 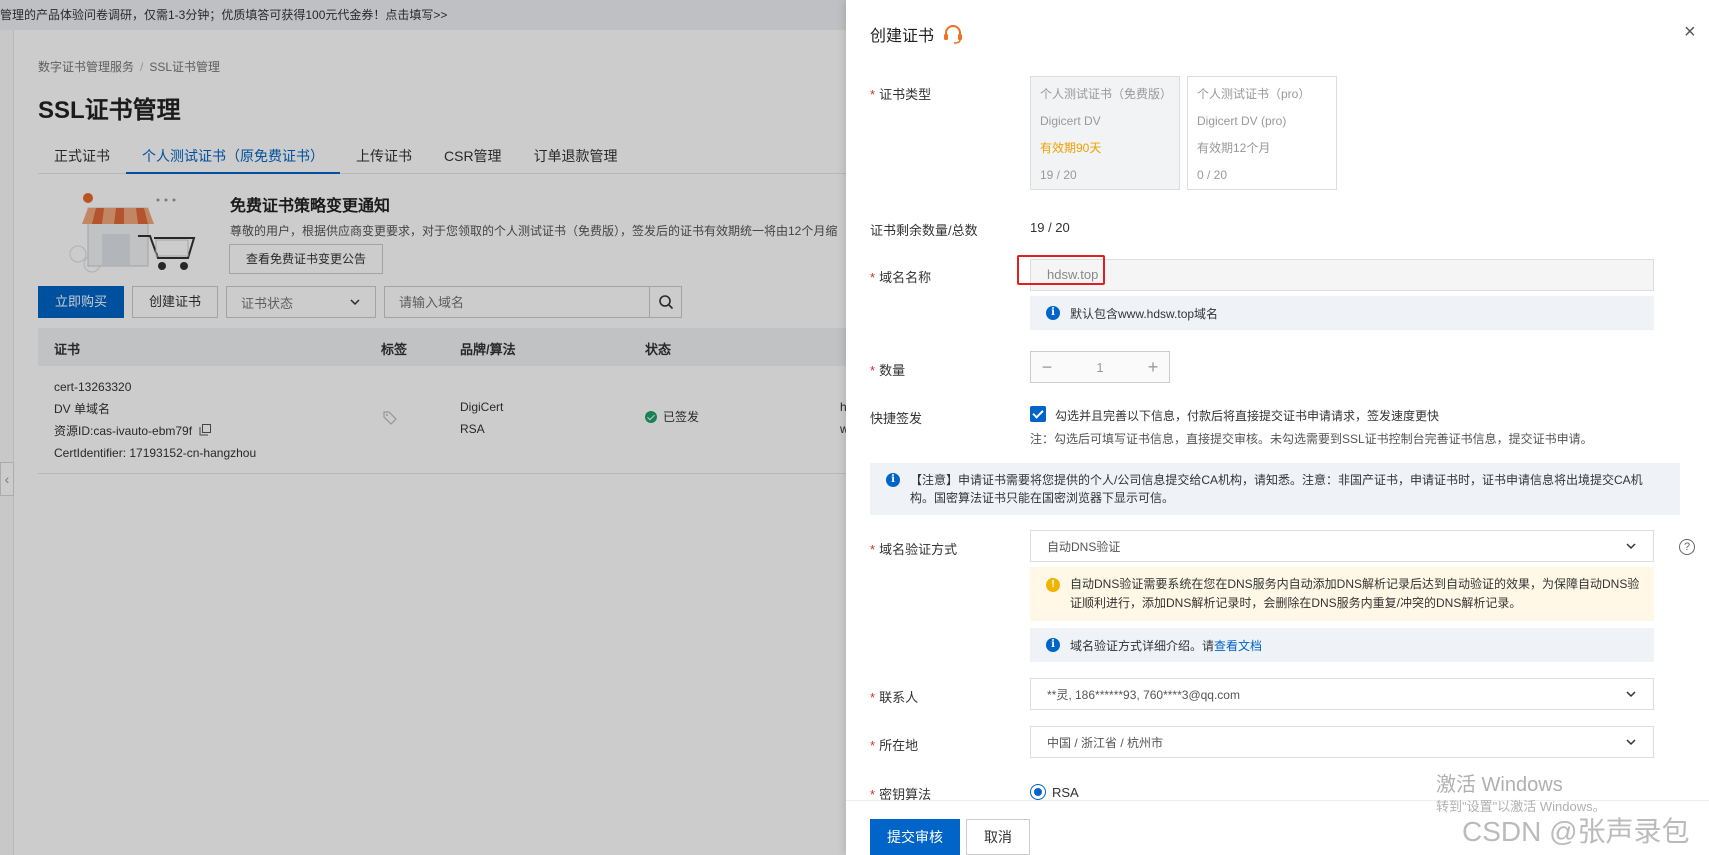 What do you see at coordinates (892, 370) in the screenshot?
I see `quantity-label-text: 数量` at bounding box center [892, 370].